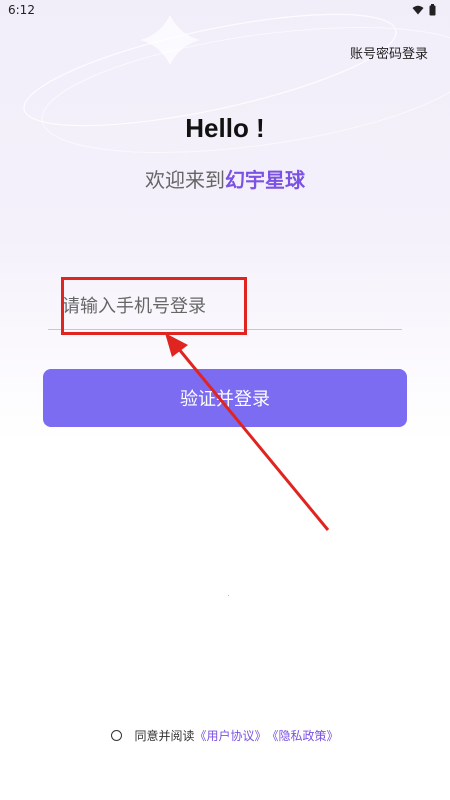 This screenshot has width=450, height=800. I want to click on agreement-row: 同意并阅读 《用户协议》 《隐私政策》, so click(225, 735).